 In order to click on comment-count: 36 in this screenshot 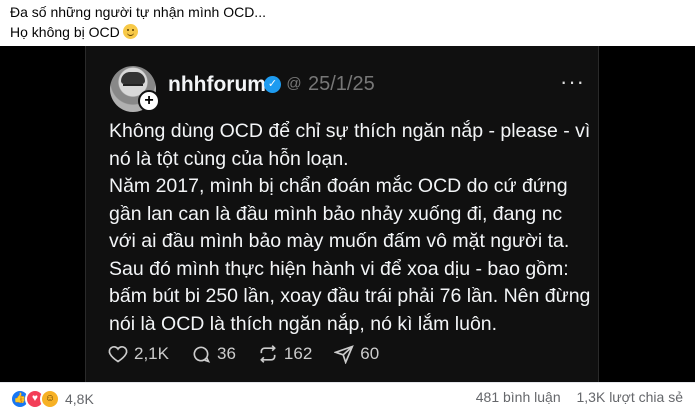, I will do `click(226, 353)`.